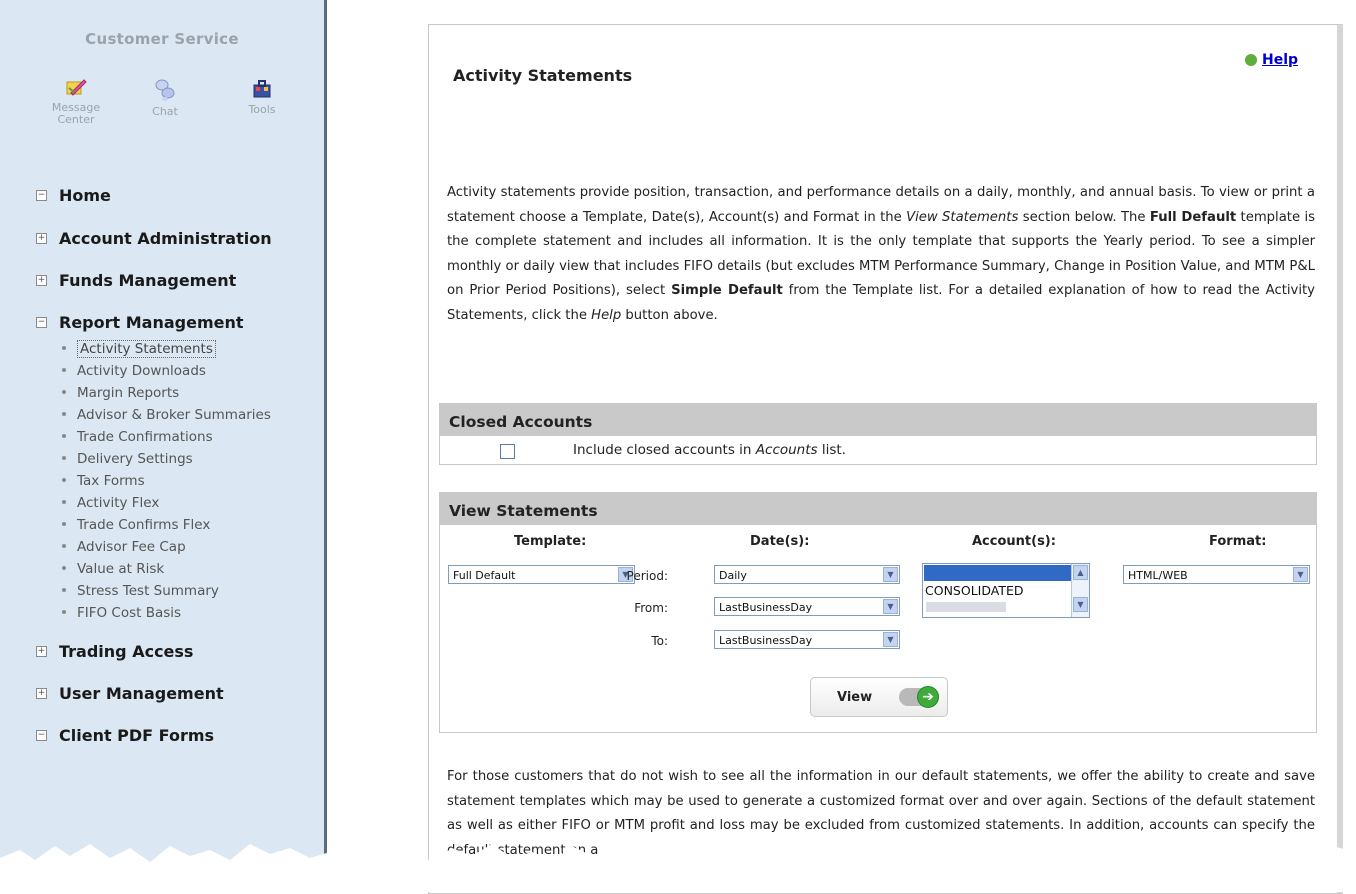  What do you see at coordinates (807, 574) in the screenshot?
I see `period-select: Daily ▼` at bounding box center [807, 574].